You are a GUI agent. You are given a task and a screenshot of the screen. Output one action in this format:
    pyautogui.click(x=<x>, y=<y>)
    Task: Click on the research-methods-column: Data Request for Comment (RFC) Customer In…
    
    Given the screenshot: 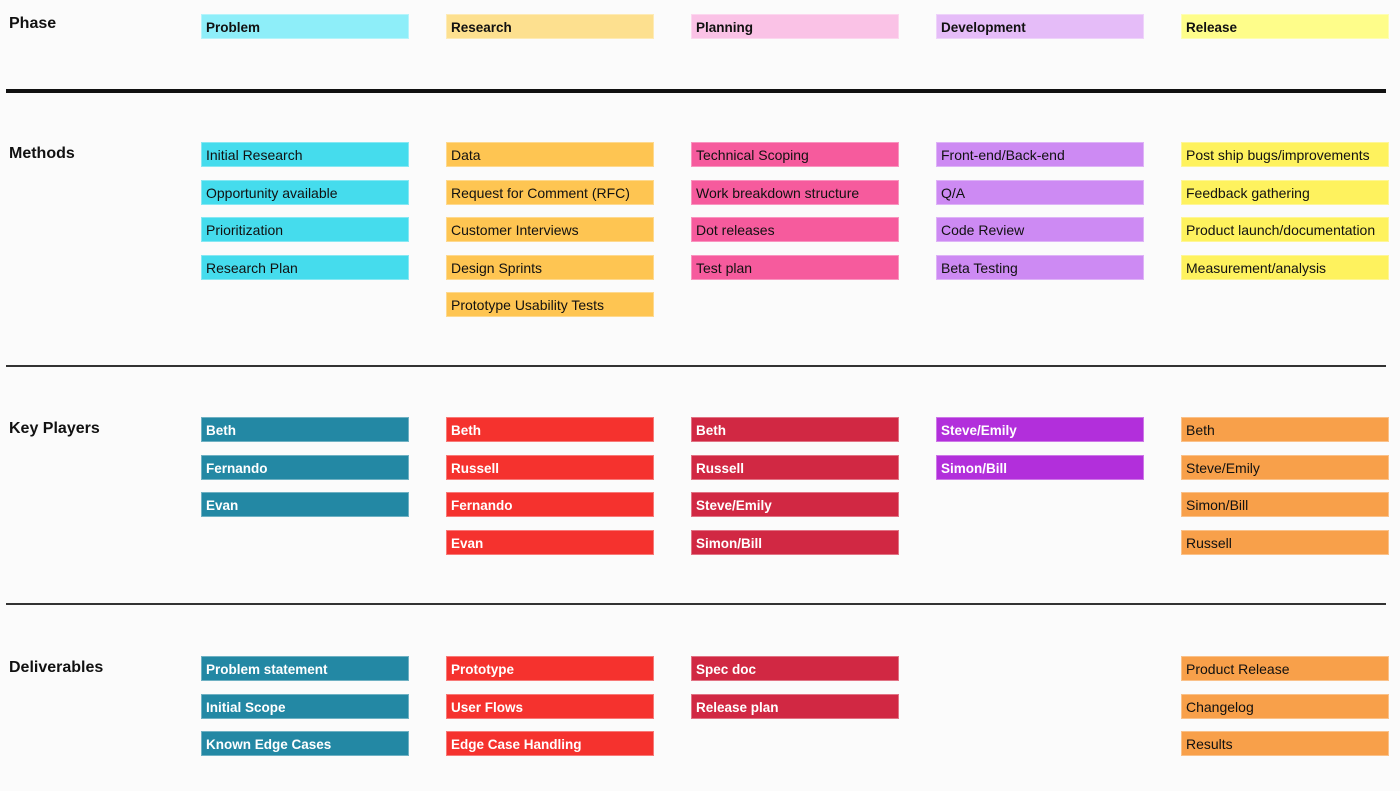 What is the action you would take?
    pyautogui.click(x=550, y=236)
    